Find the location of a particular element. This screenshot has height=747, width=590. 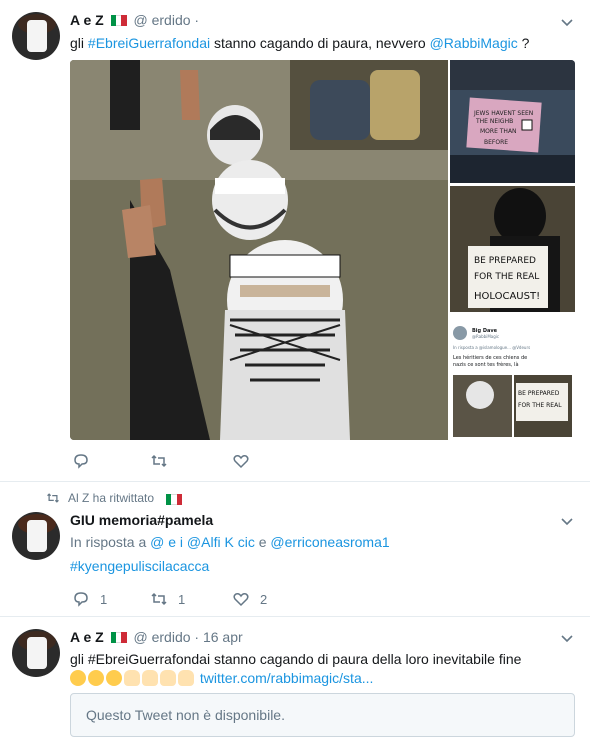

unavailable-quote-card: Questo Tweet non è disponibile. is located at coordinates (322, 715).